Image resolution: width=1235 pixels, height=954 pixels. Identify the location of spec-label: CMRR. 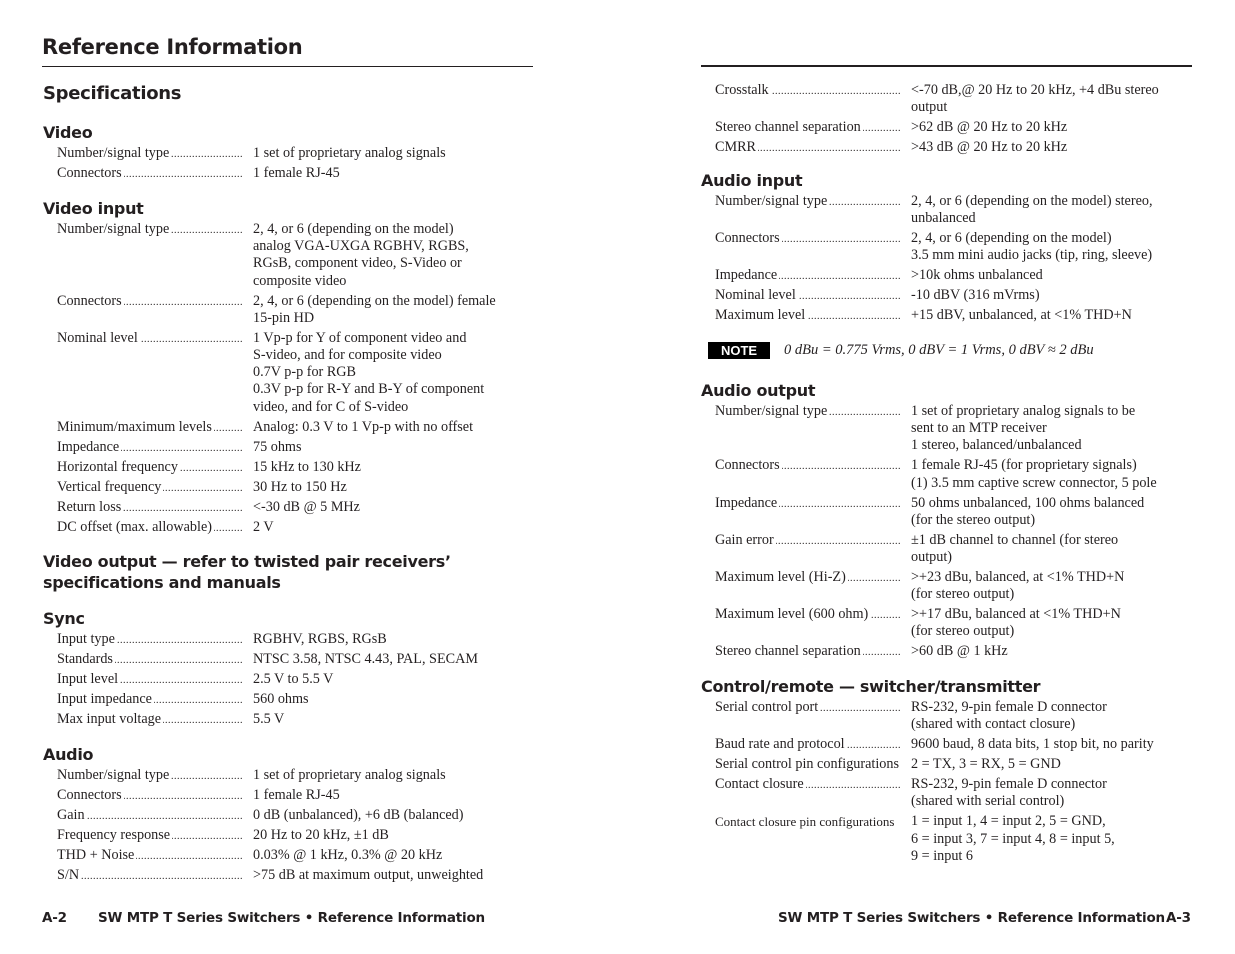
(806, 147).